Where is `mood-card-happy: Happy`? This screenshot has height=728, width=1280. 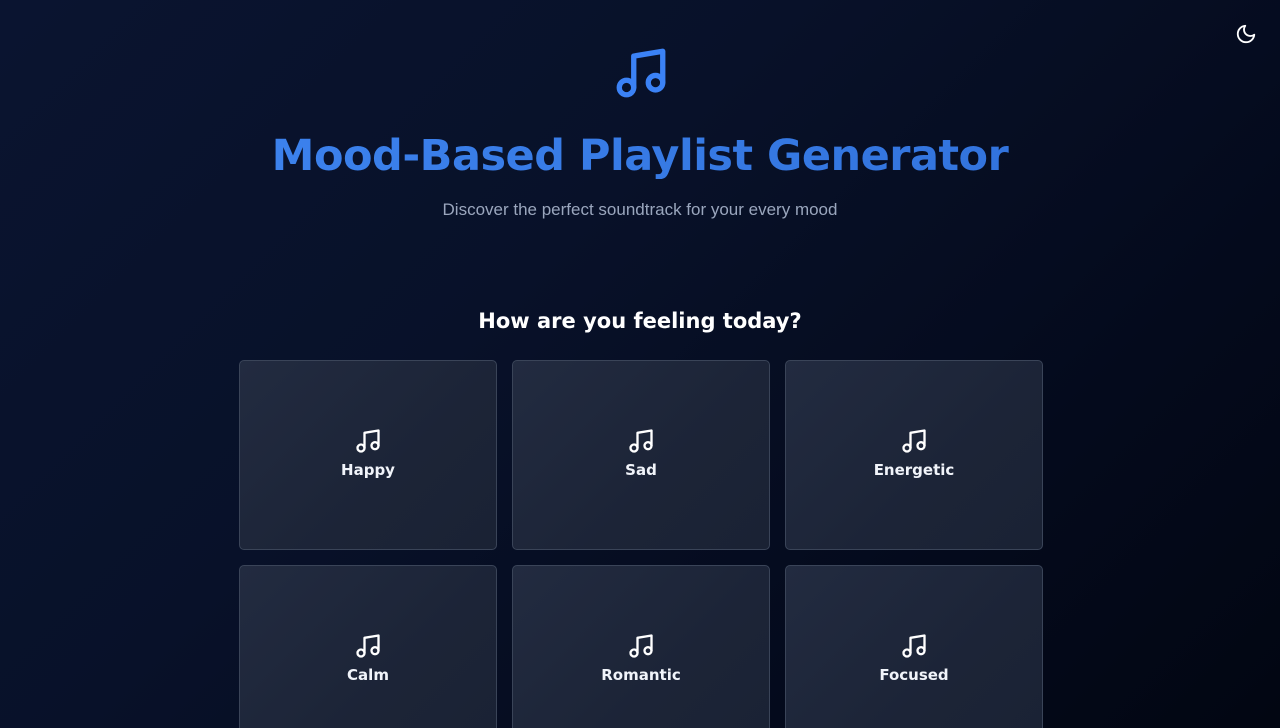
mood-card-happy: Happy is located at coordinates (368, 455).